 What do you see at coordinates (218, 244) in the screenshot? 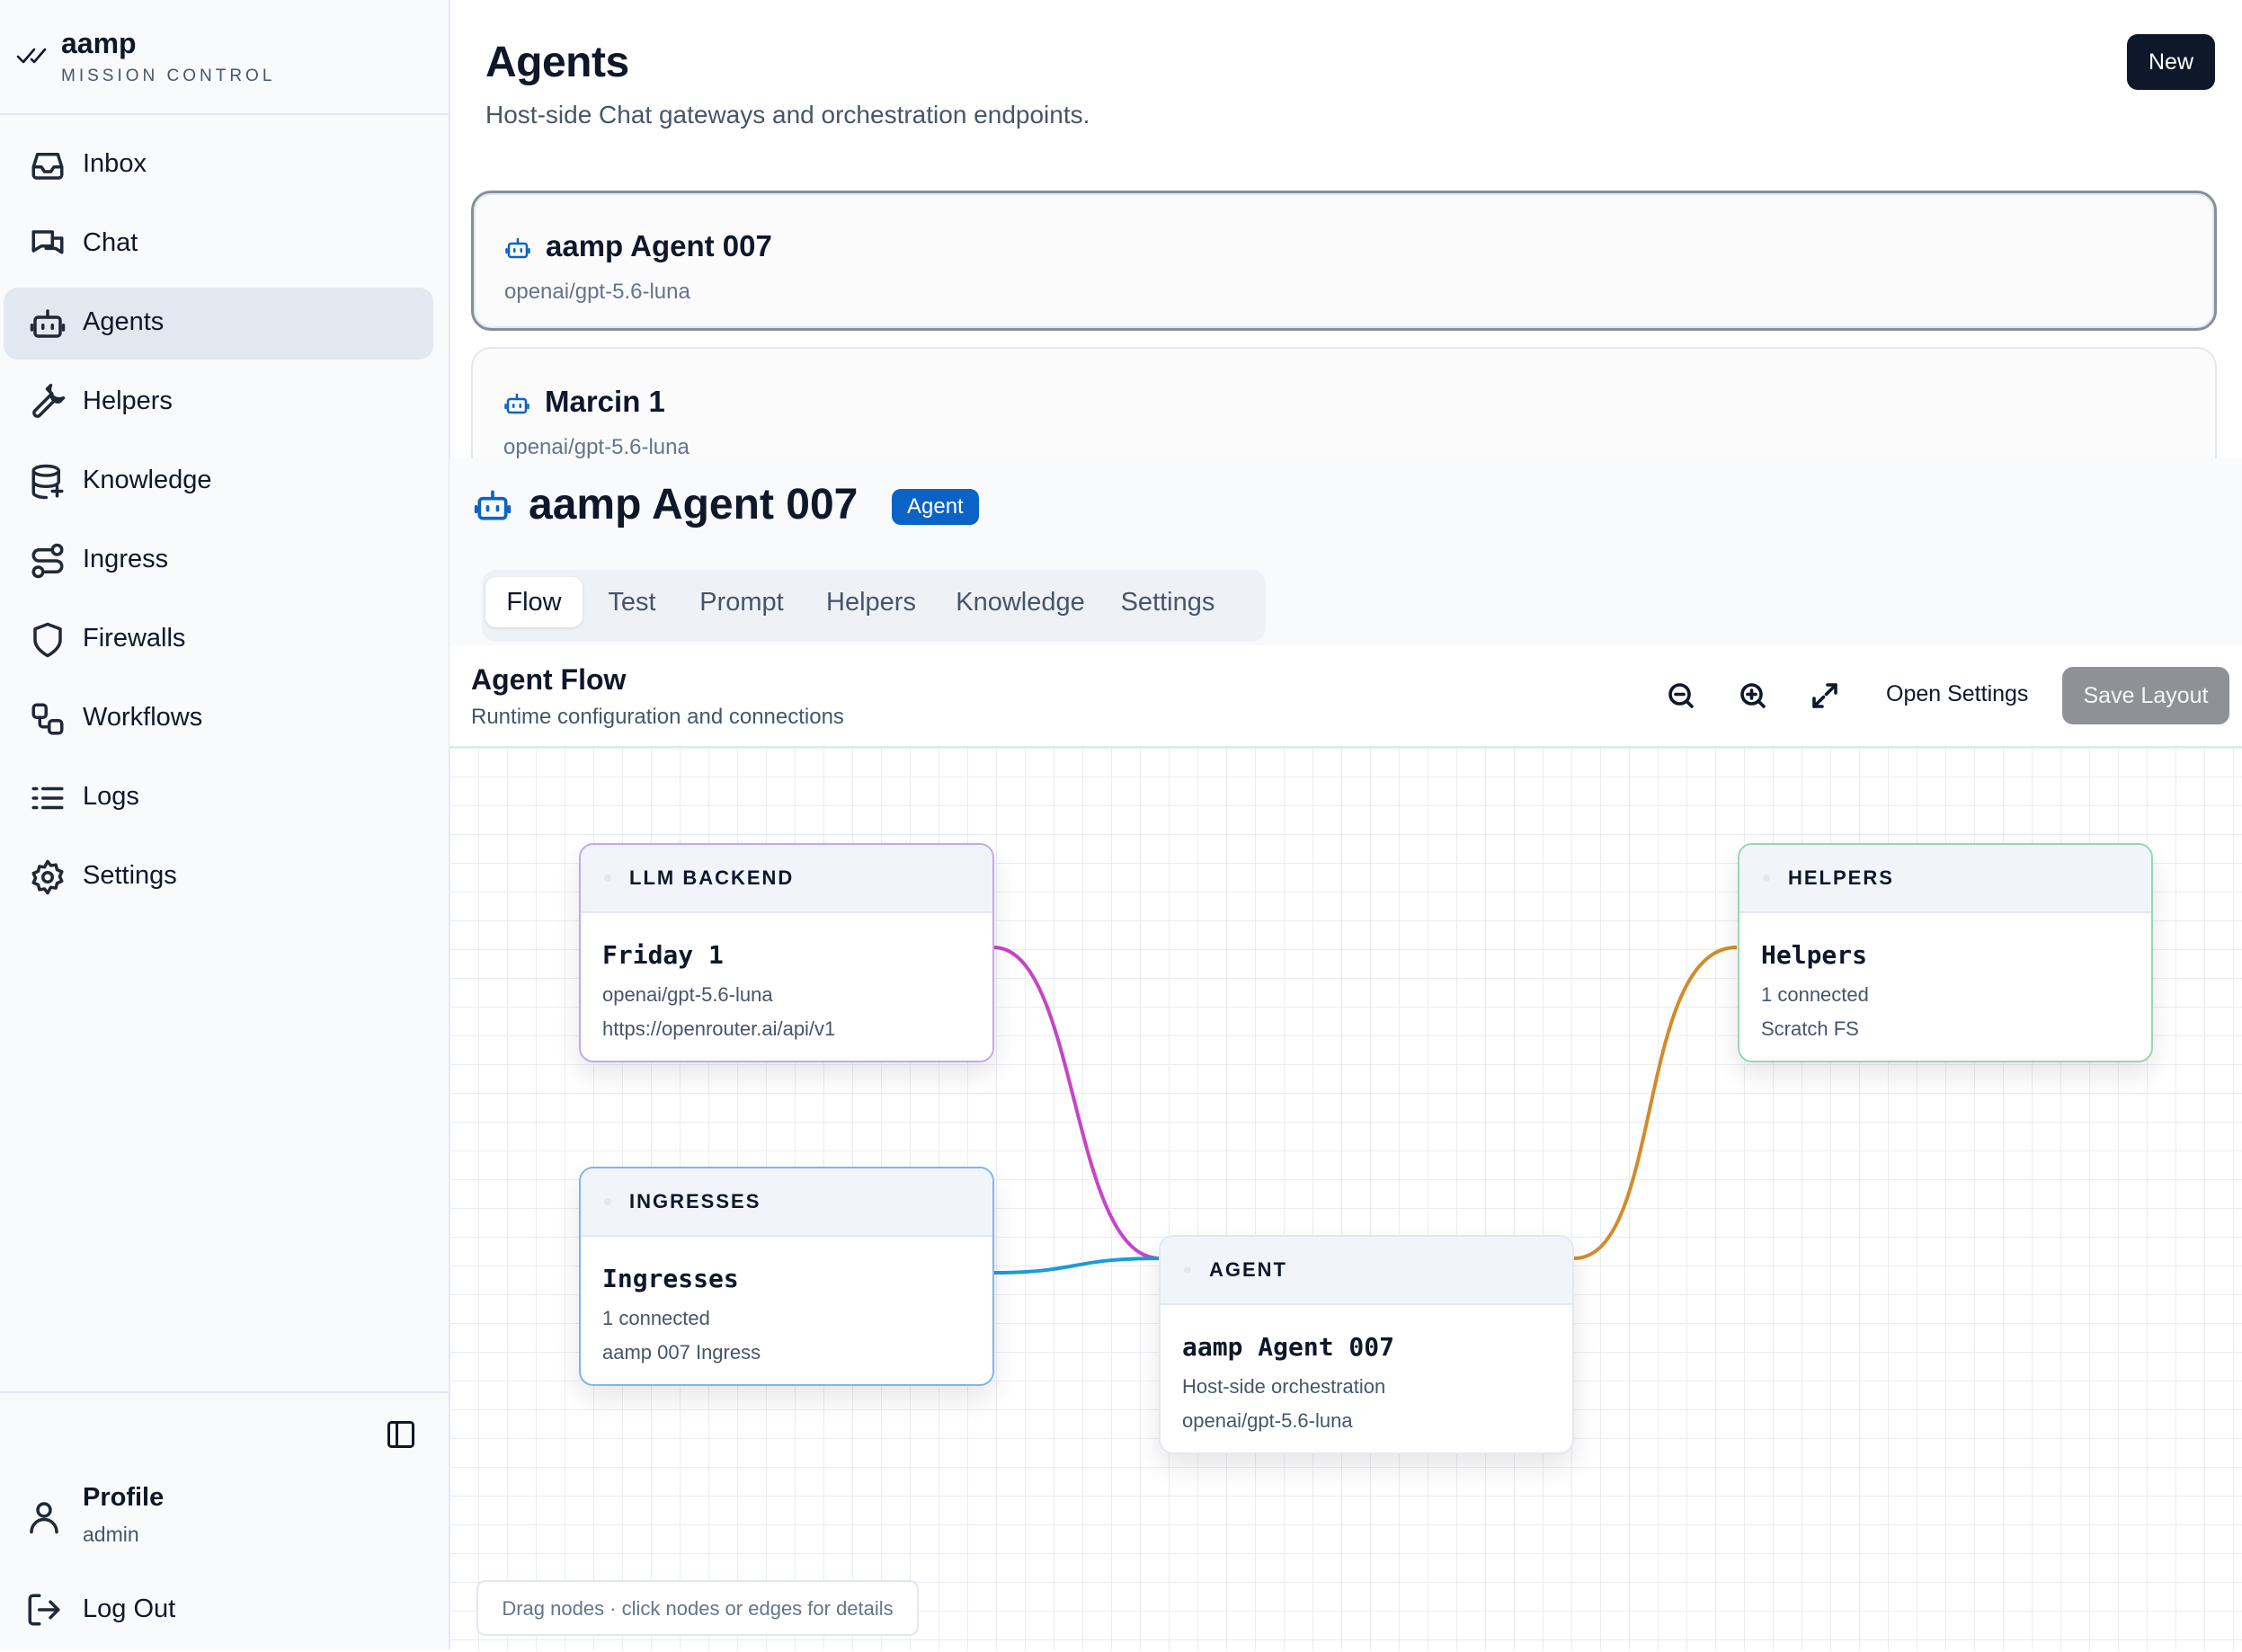
I see `sidebar-item-chat: Chat` at bounding box center [218, 244].